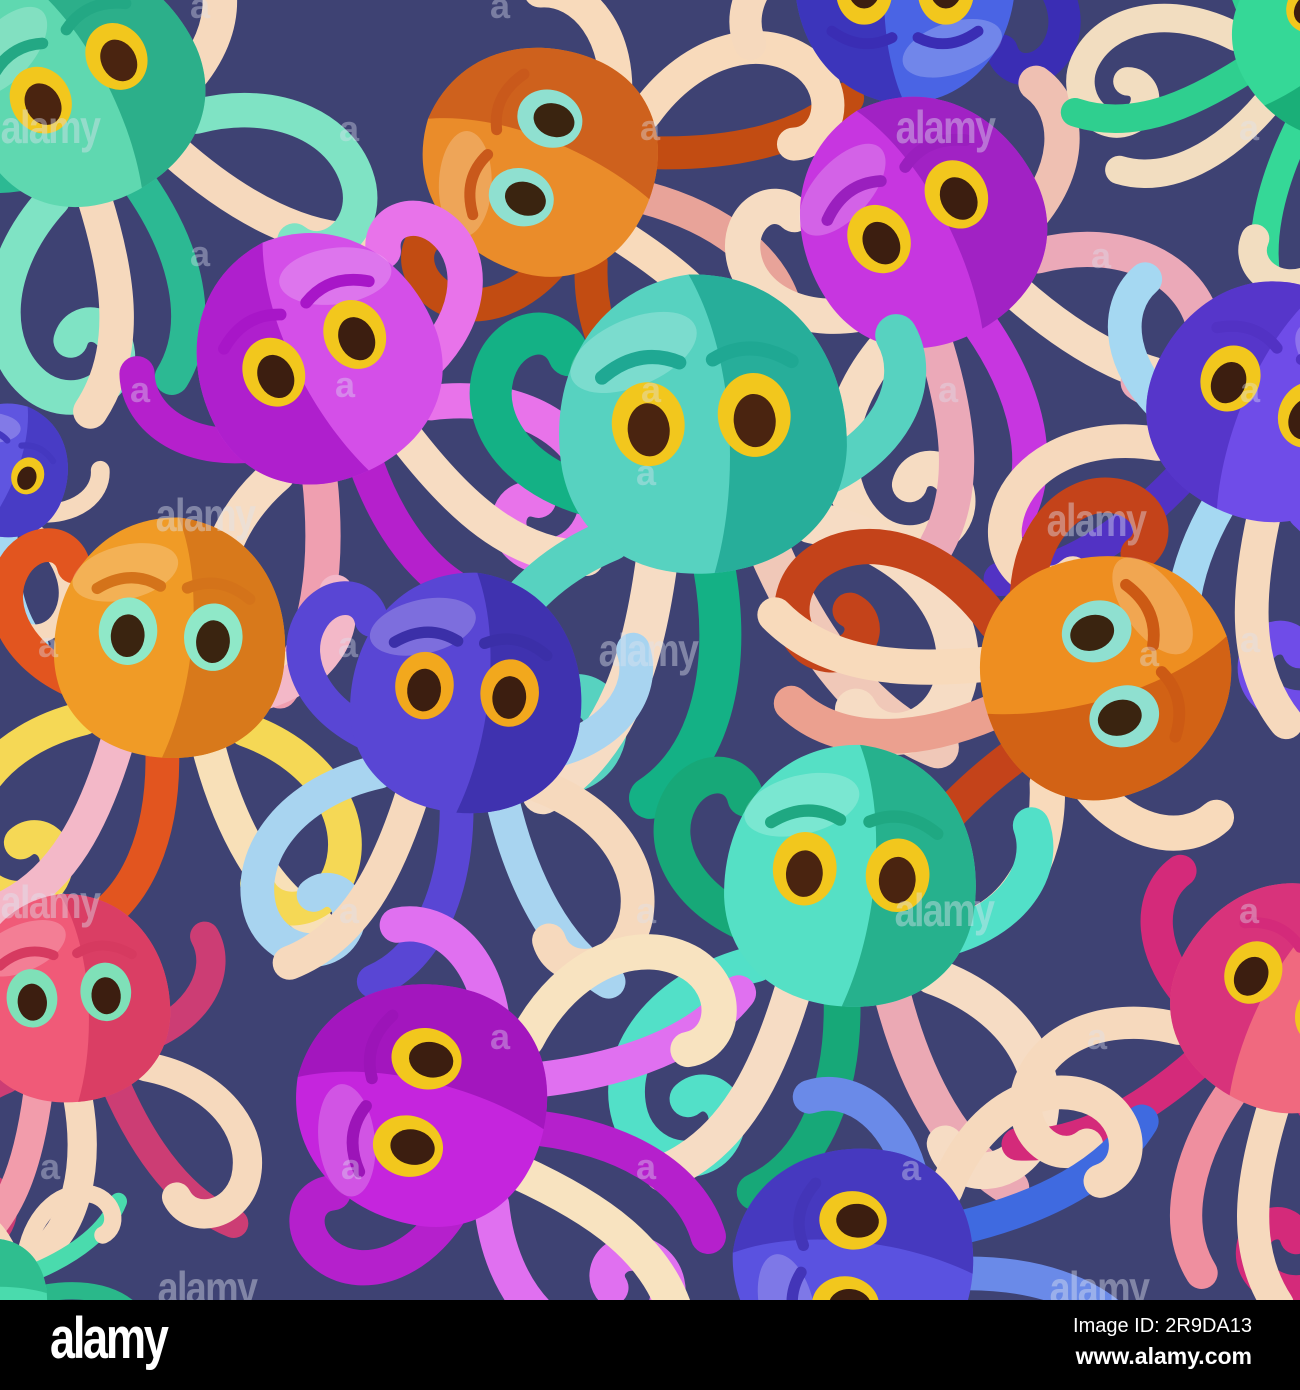 The image size is (1300, 1390). What do you see at coordinates (1208, 1326) in the screenshot?
I see `image-id-value: 2R9DA13` at bounding box center [1208, 1326].